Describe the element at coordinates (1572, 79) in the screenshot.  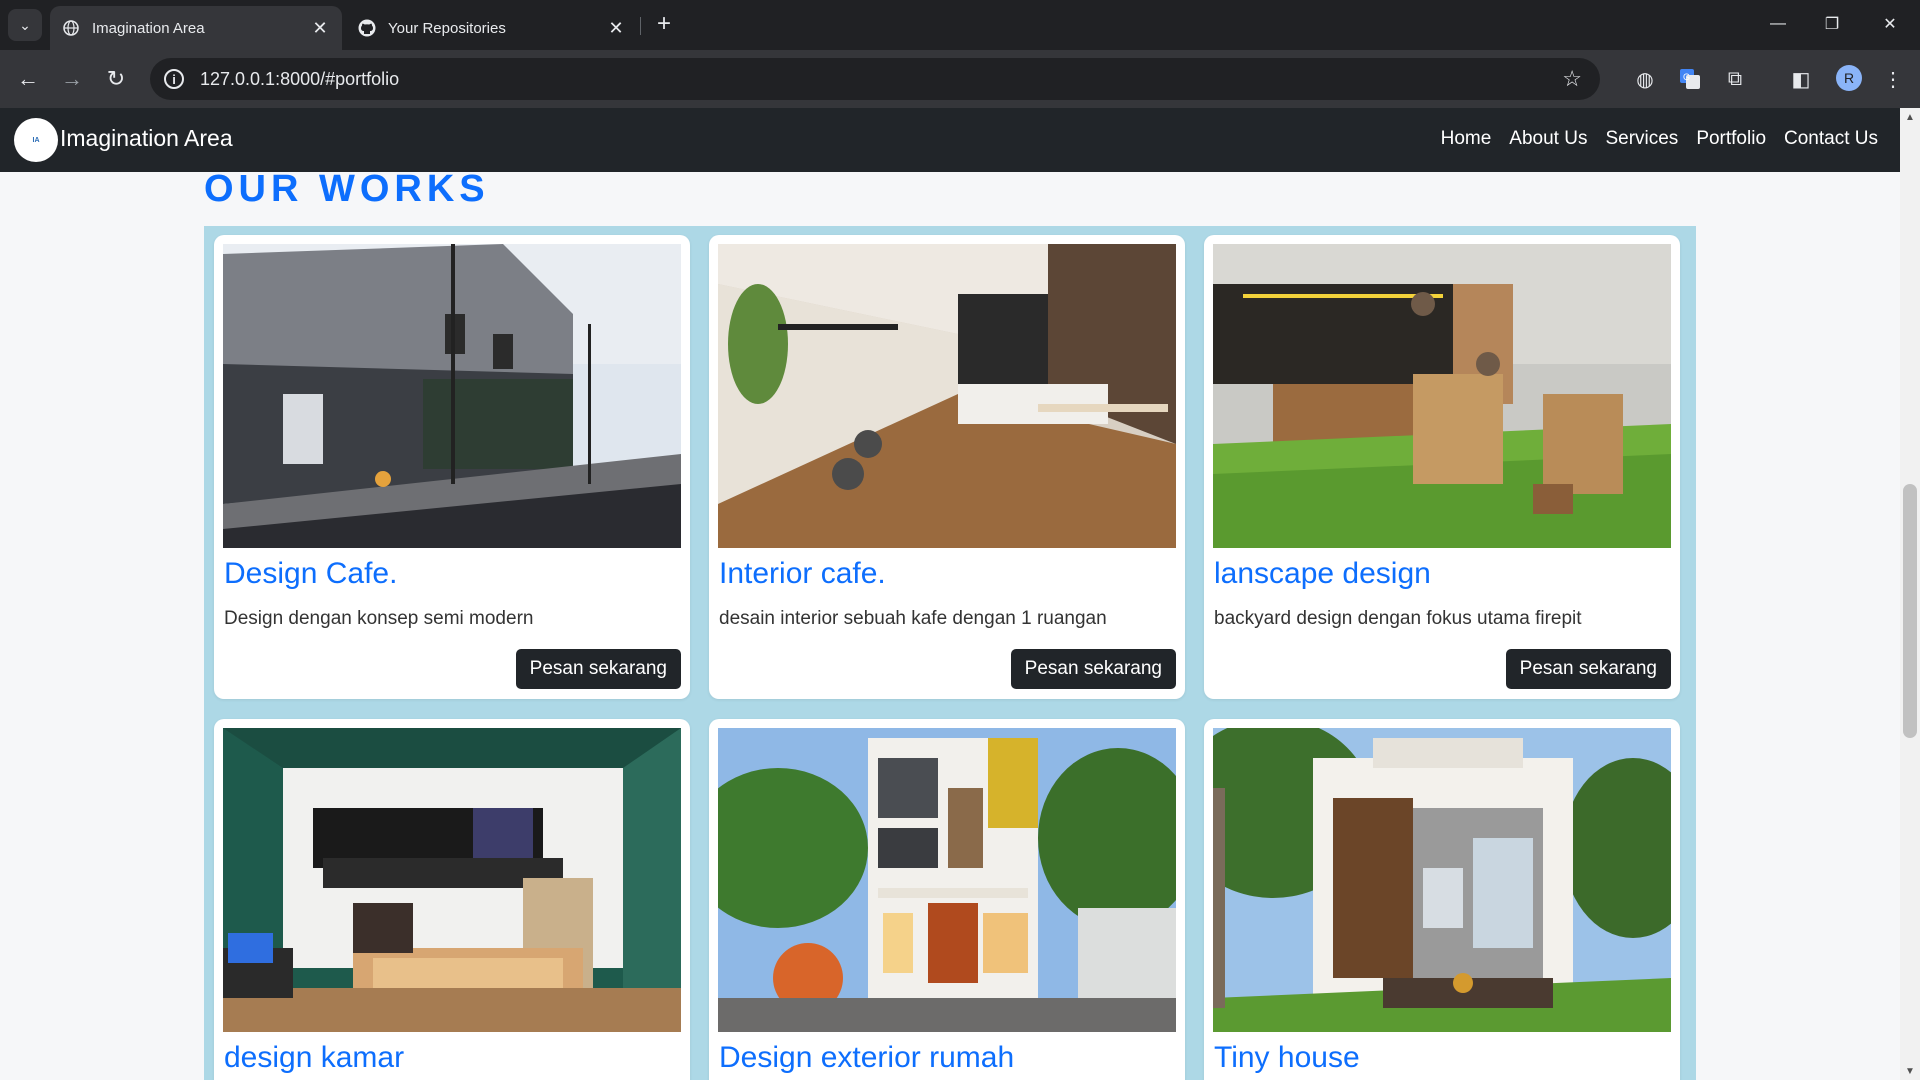
I see `bookmark-star-icon: ☆` at that location.